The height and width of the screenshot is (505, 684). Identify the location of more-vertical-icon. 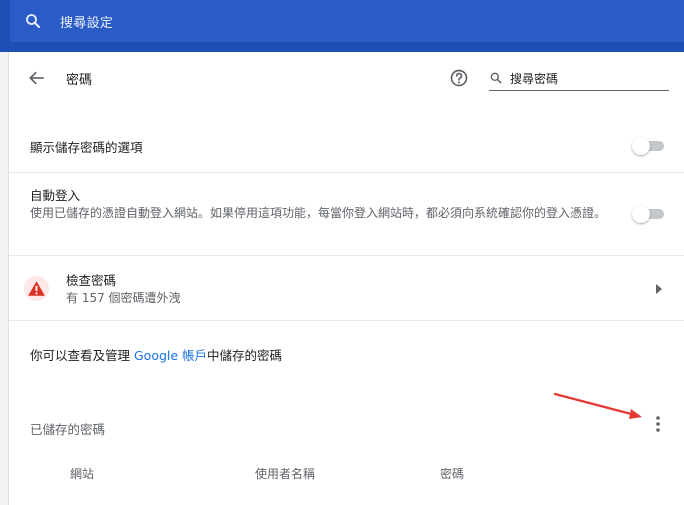
(658, 424).